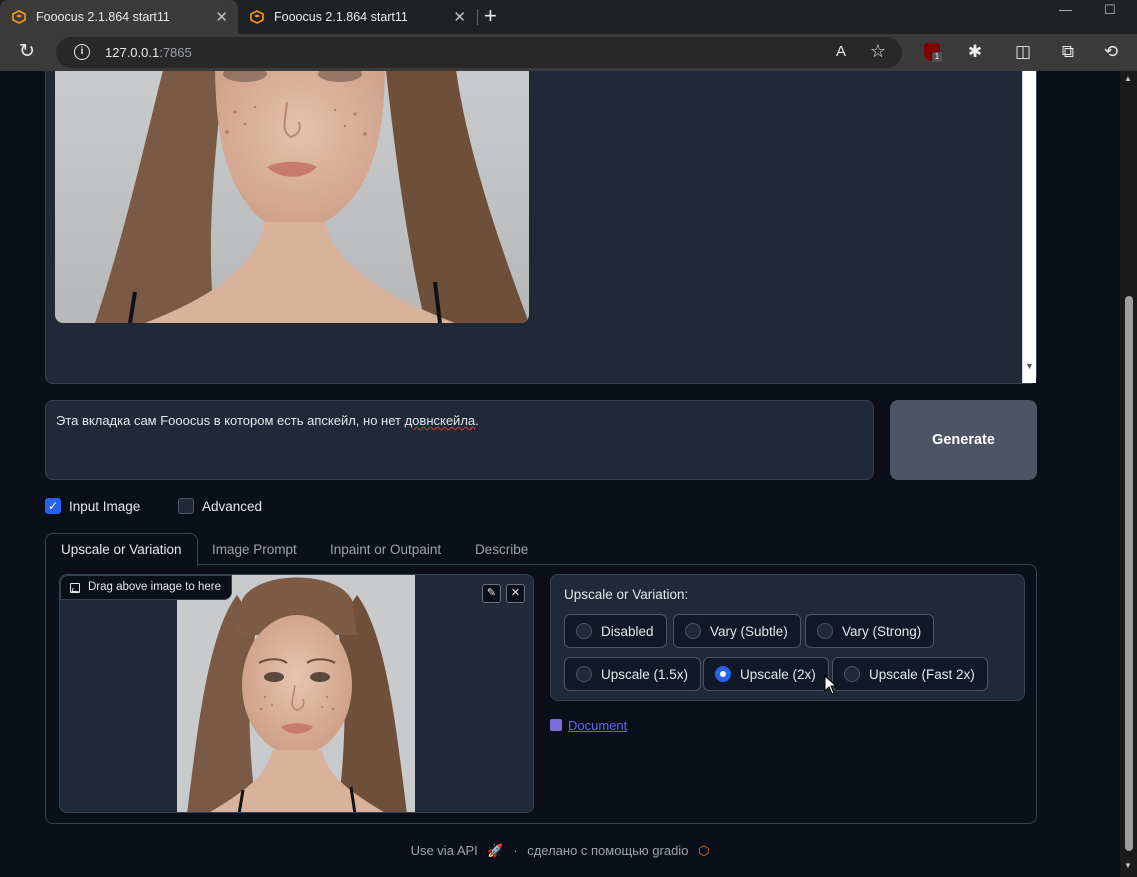  Describe the element at coordinates (882, 631) in the screenshot. I see `radio-label: Vary (Strong)` at that location.